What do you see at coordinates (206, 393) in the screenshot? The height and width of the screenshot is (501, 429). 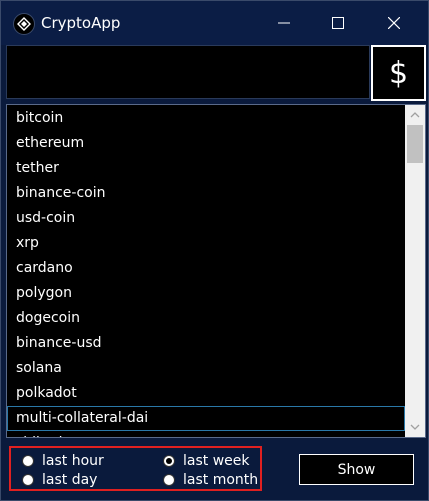 I see `list-item: polkadot` at bounding box center [206, 393].